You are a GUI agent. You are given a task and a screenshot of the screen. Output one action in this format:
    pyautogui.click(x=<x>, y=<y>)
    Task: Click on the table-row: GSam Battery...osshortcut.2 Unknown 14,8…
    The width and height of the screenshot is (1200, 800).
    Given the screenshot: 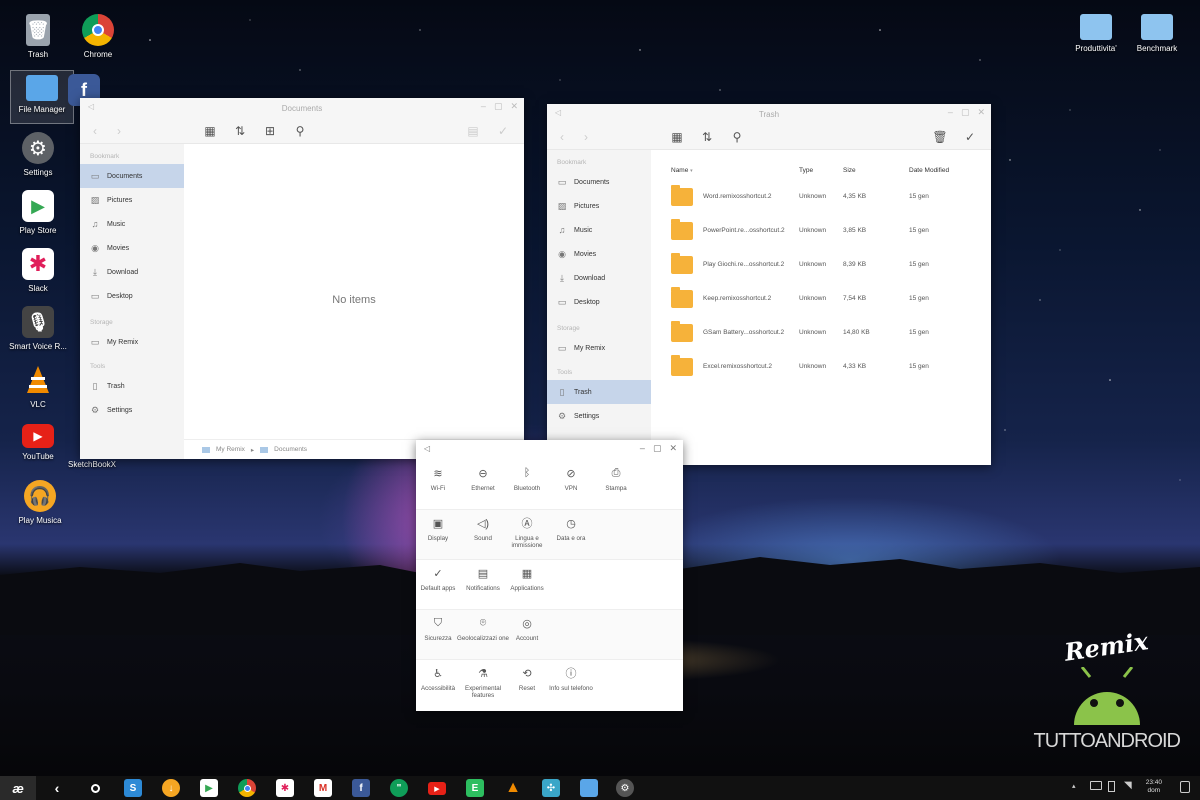 What is the action you would take?
    pyautogui.click(x=821, y=333)
    